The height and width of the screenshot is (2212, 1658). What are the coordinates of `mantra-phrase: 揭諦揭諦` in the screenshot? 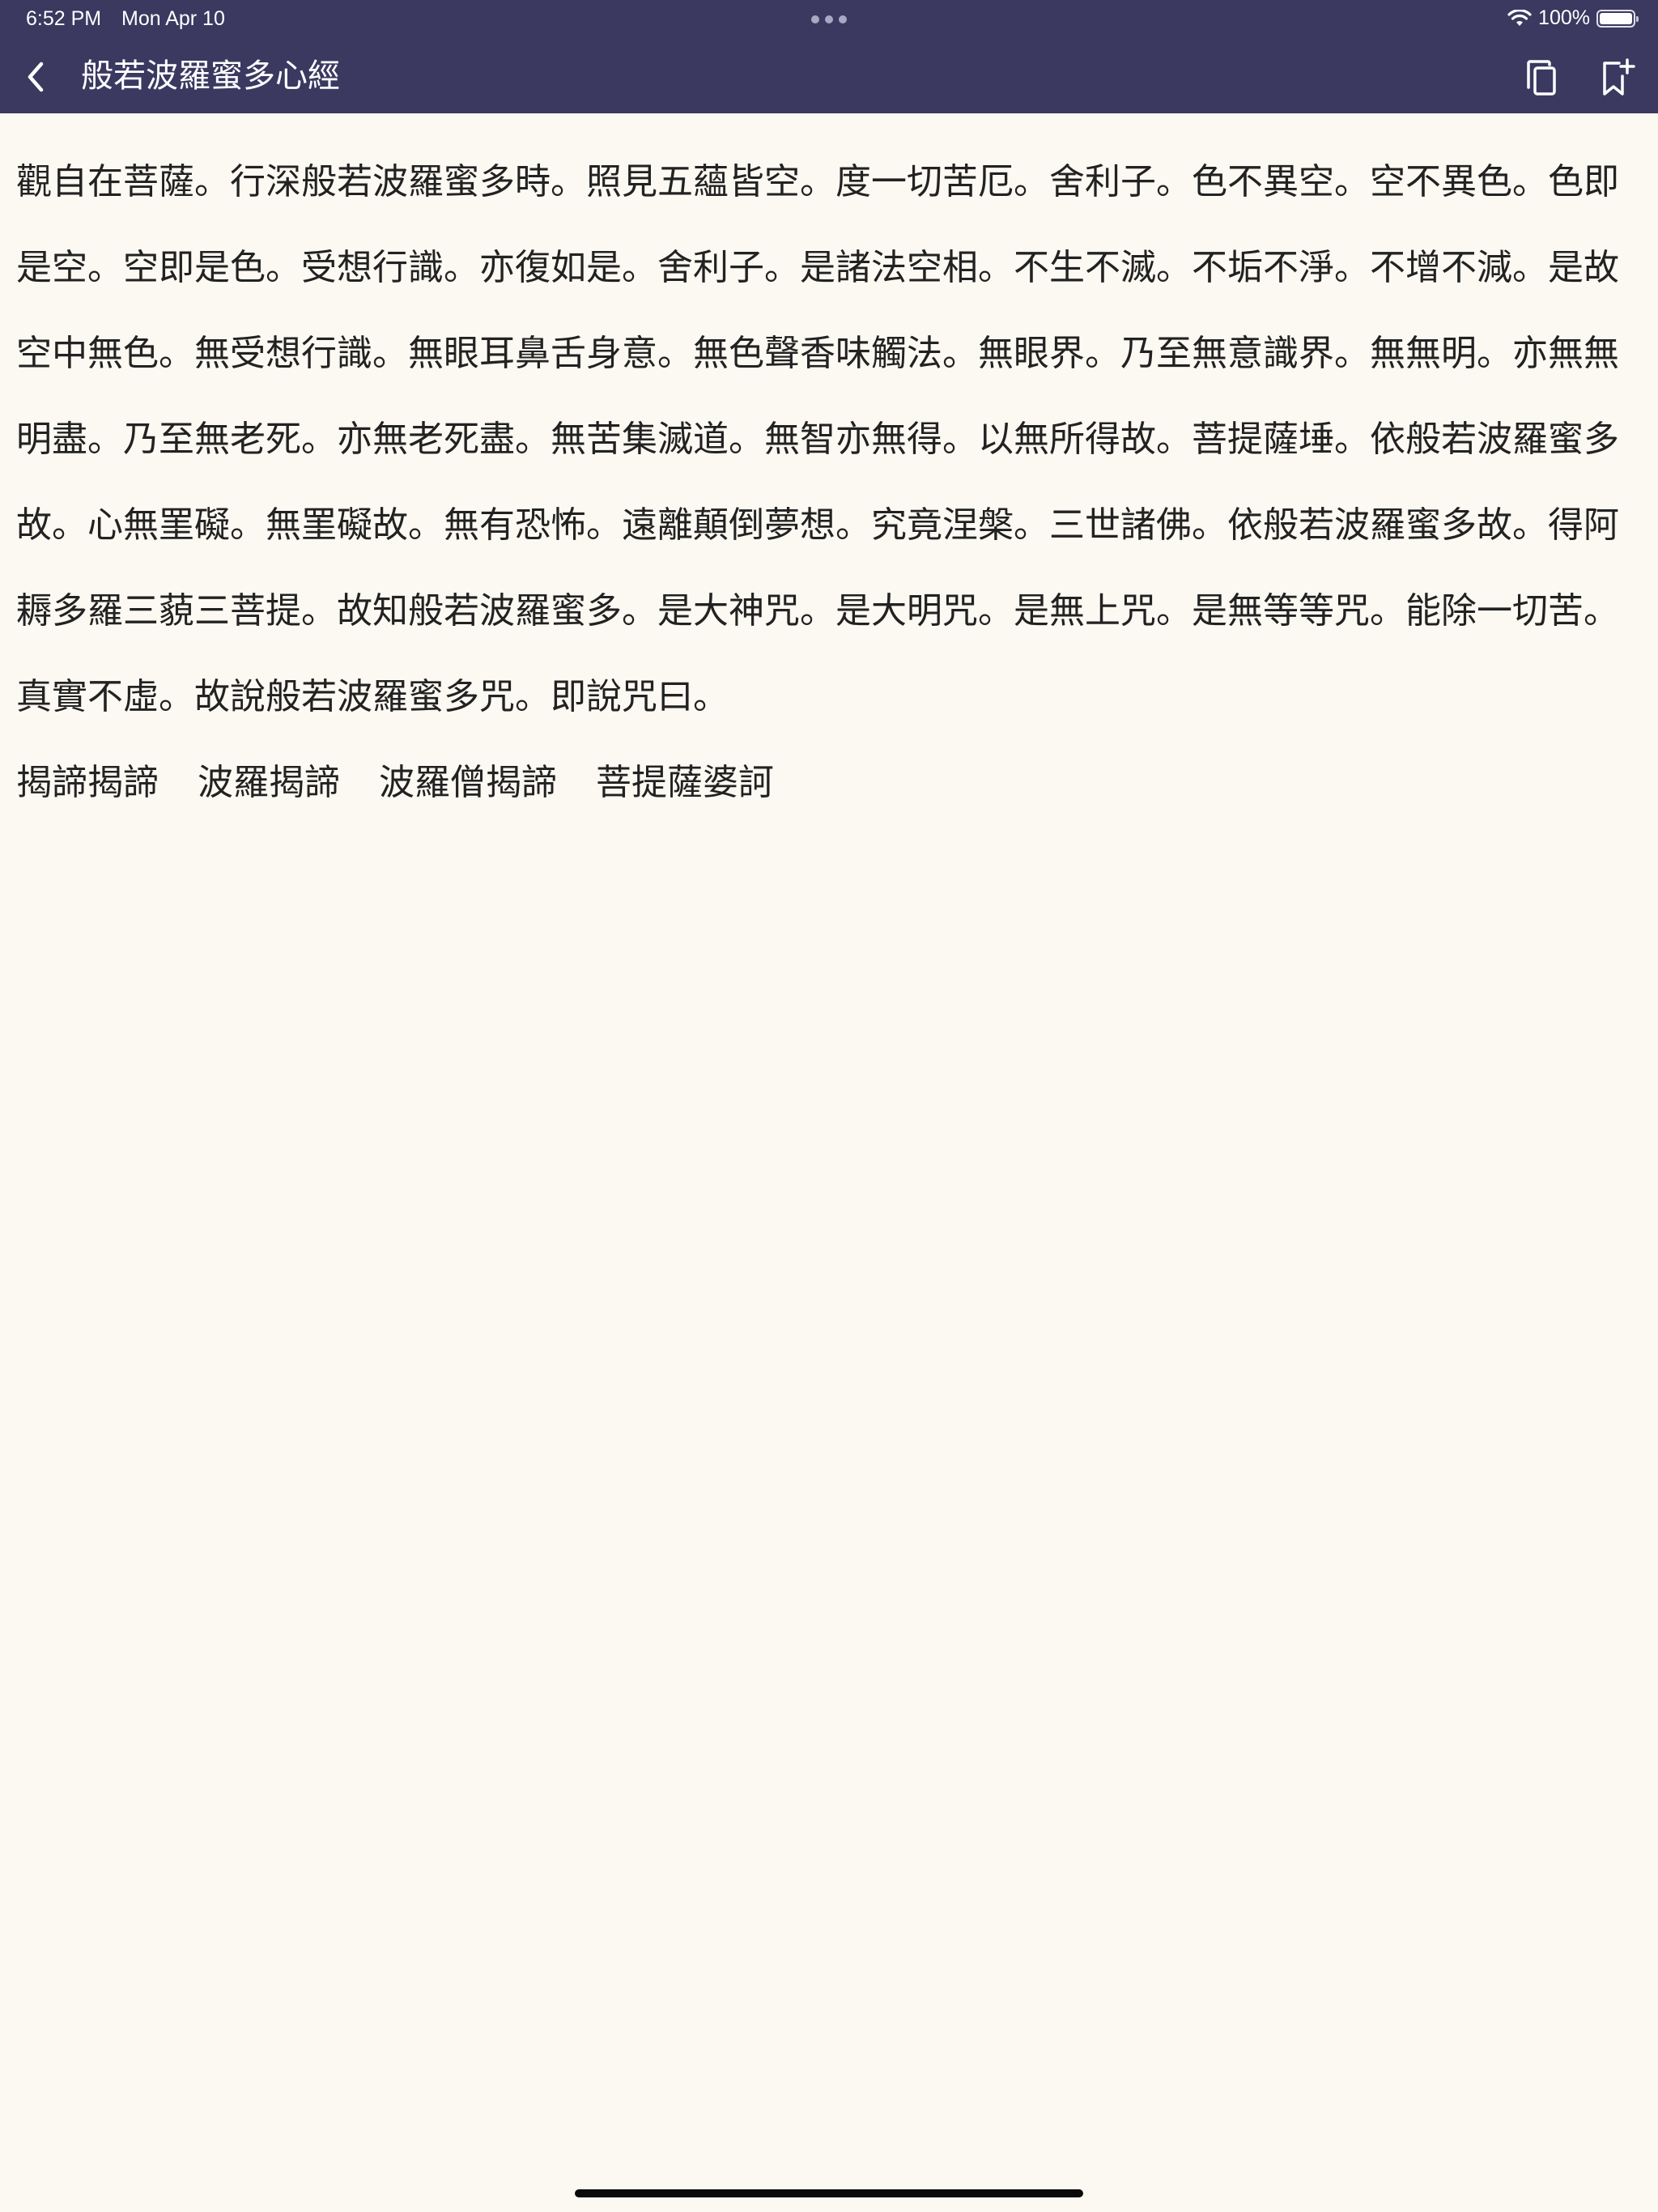 It's located at (87, 783).